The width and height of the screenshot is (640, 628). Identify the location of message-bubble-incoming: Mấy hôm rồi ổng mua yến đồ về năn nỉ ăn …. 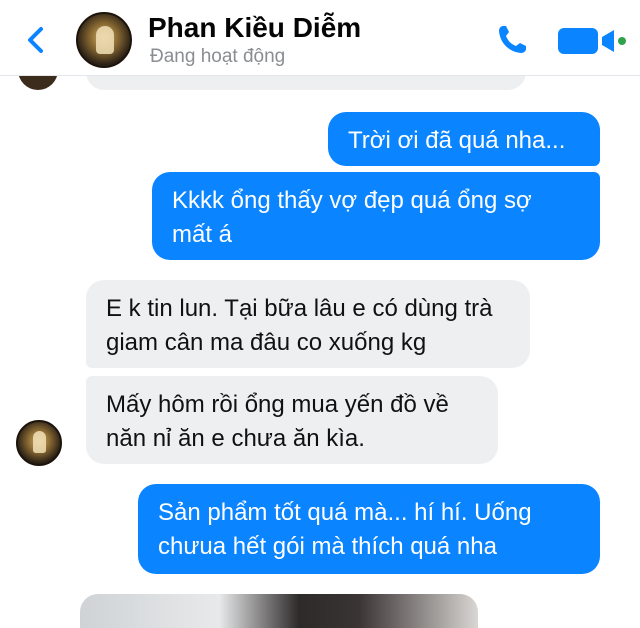
(292, 420).